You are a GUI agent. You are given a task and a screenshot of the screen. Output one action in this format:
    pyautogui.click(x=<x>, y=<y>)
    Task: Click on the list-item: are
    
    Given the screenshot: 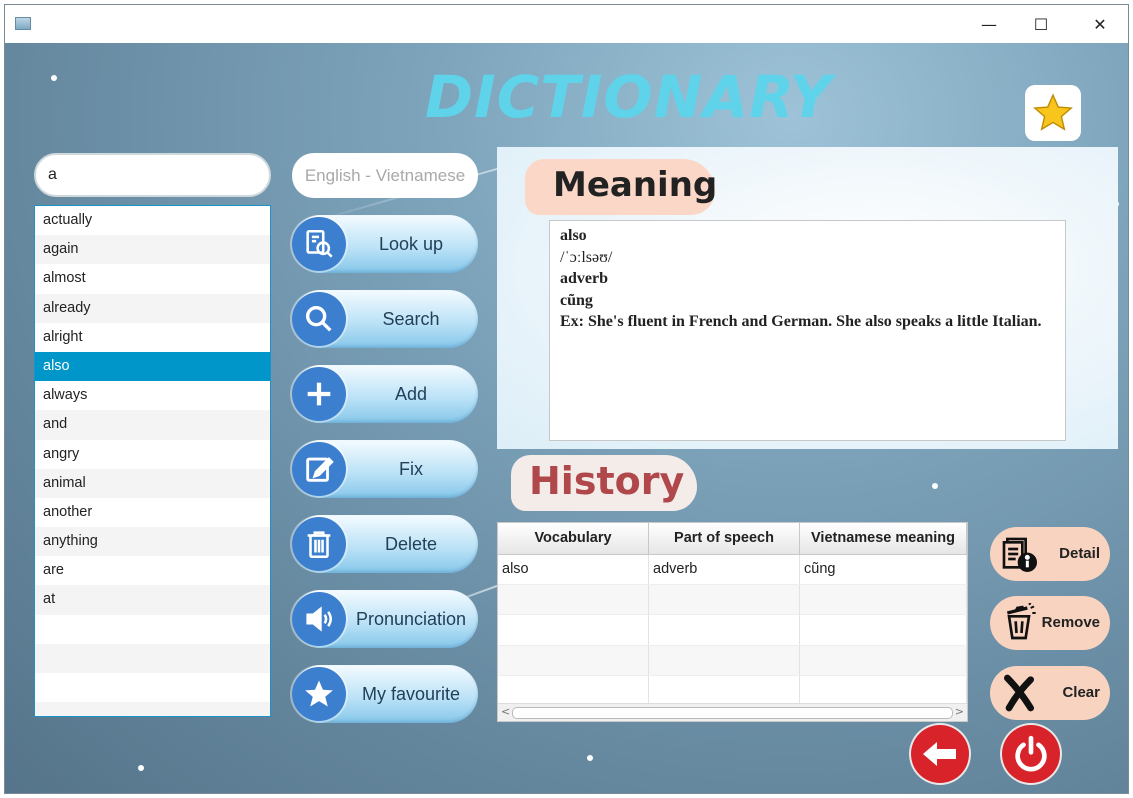 What is the action you would take?
    pyautogui.click(x=152, y=570)
    